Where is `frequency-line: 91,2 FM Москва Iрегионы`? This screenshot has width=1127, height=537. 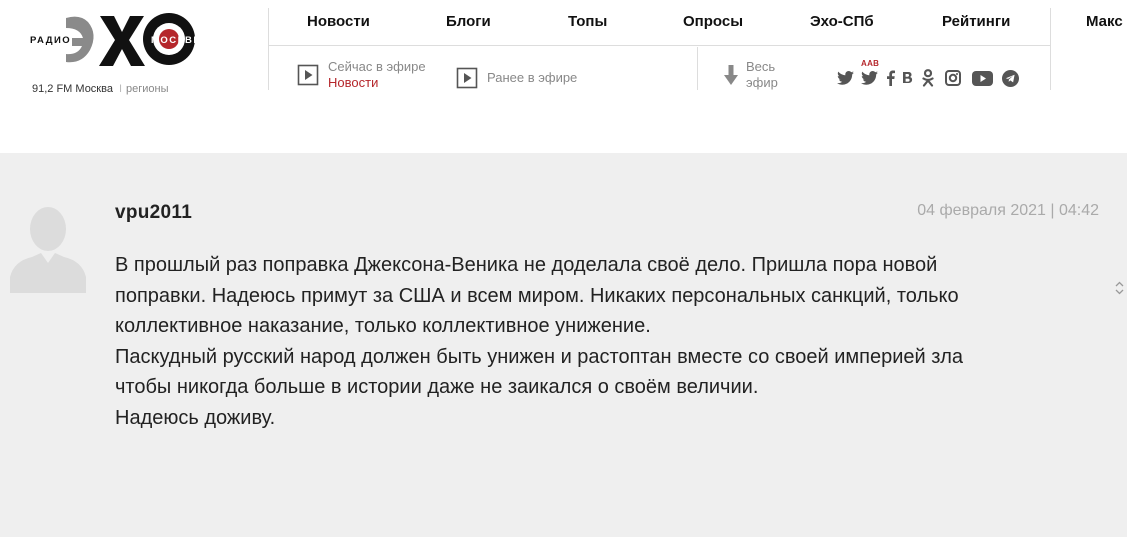
frequency-line: 91,2 FM Москва Iрегионы is located at coordinates (100, 89).